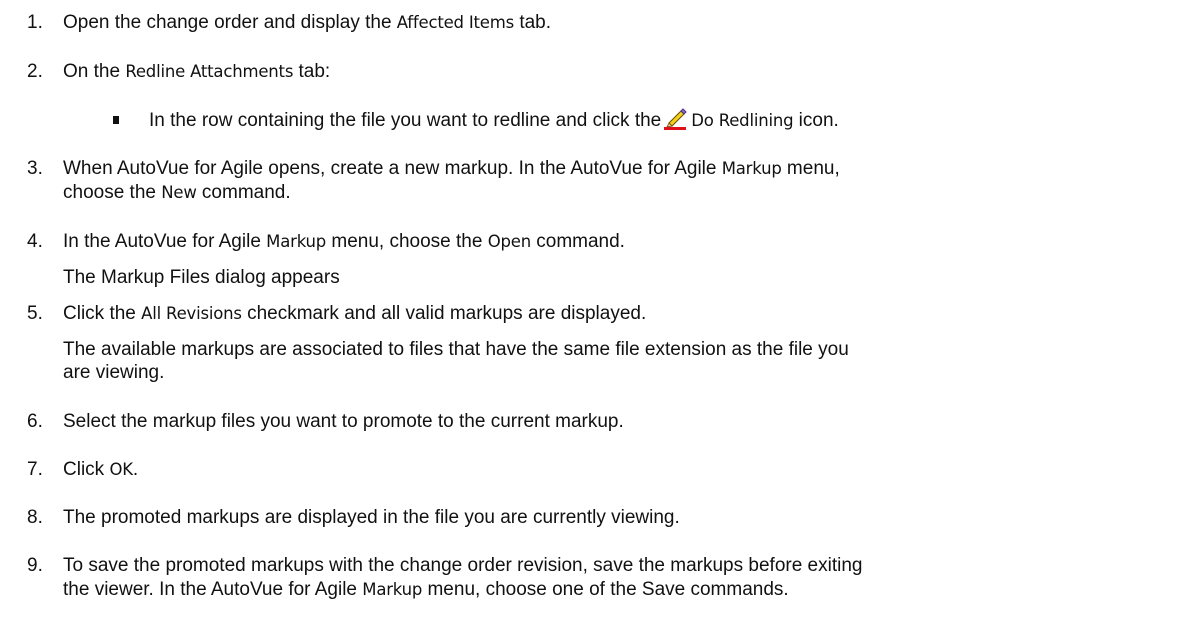  What do you see at coordinates (35, 517) in the screenshot?
I see `step-number: 8.` at bounding box center [35, 517].